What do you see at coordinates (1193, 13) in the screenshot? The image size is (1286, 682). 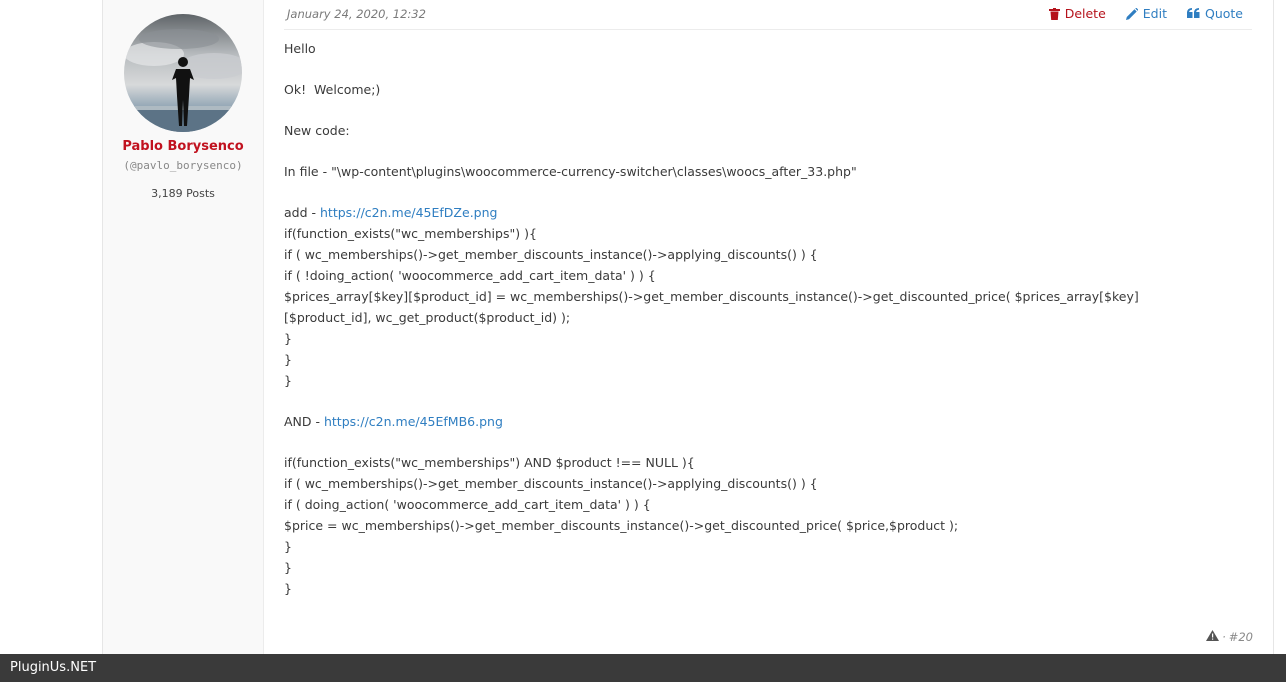 I see `quote-icon` at bounding box center [1193, 13].